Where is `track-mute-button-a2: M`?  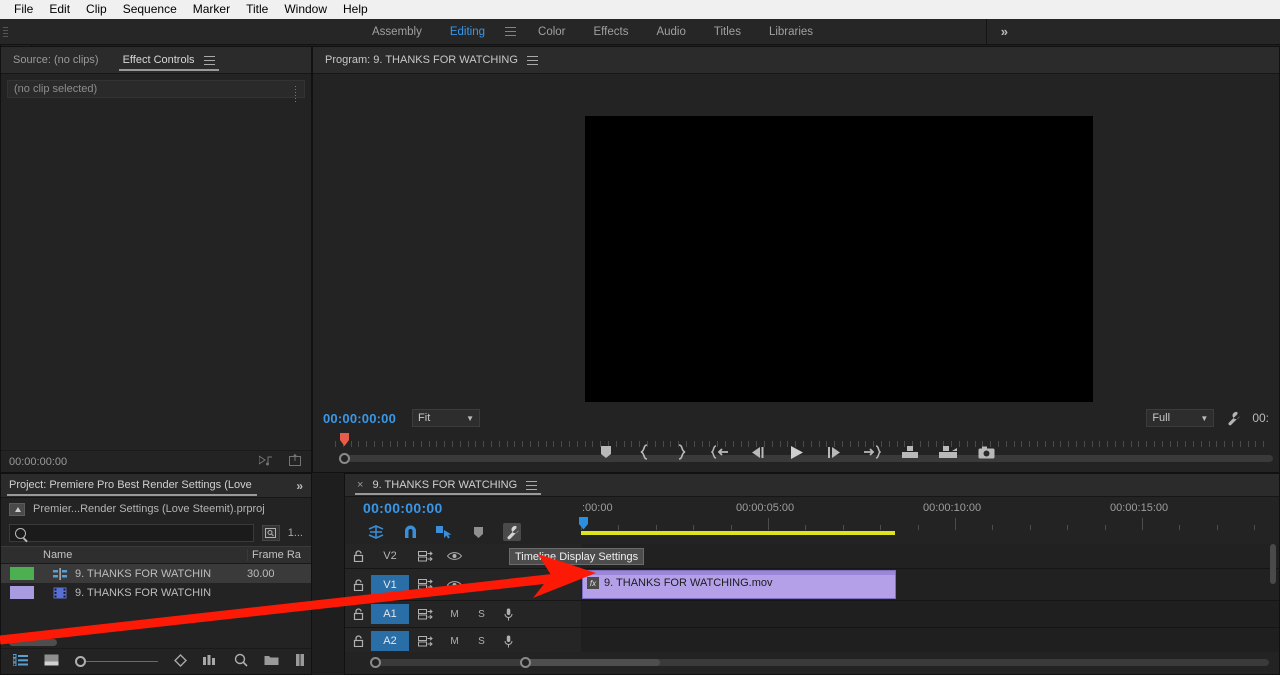 track-mute-button-a2: M is located at coordinates (454, 641).